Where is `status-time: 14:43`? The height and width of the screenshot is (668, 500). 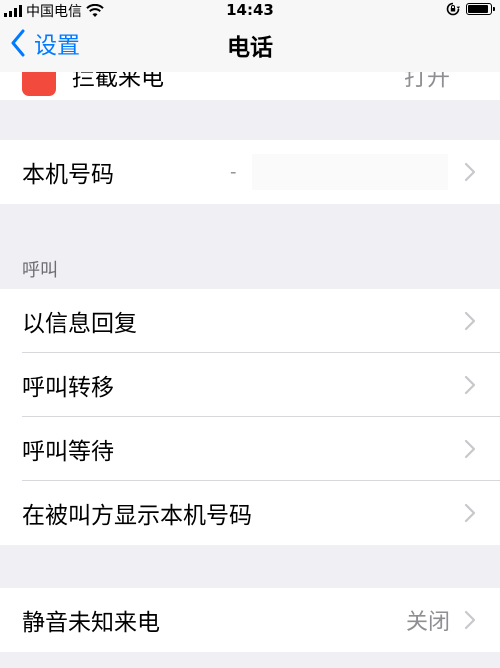
status-time: 14:43 is located at coordinates (250, 10).